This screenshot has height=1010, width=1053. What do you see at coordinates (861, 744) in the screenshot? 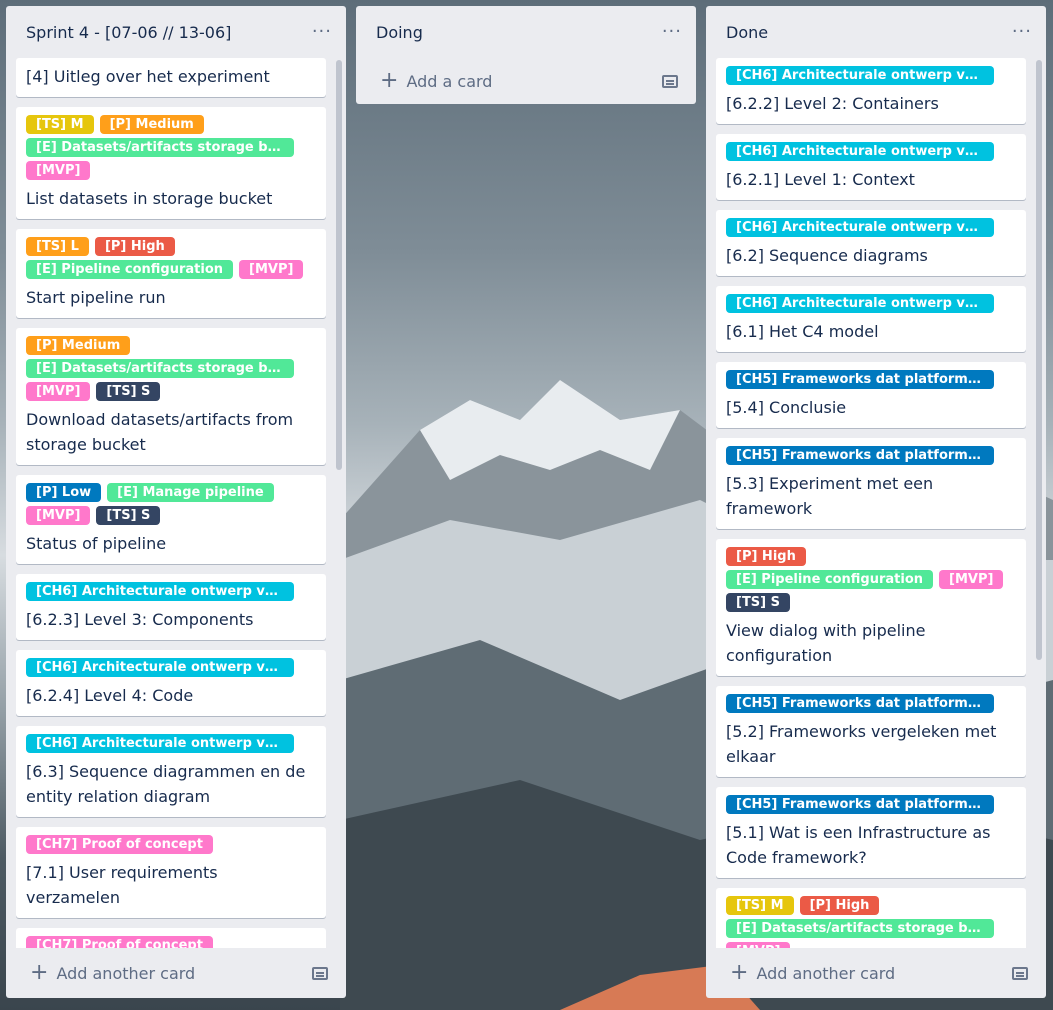
I see `card-title: [5.2] Frameworks vergeleken met elkaar` at bounding box center [861, 744].